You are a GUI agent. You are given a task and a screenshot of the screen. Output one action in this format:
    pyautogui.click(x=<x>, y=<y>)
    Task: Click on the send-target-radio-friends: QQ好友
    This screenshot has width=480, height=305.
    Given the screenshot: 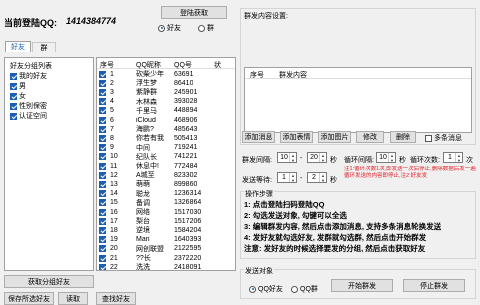 What is the action you would take?
    pyautogui.click(x=266, y=289)
    